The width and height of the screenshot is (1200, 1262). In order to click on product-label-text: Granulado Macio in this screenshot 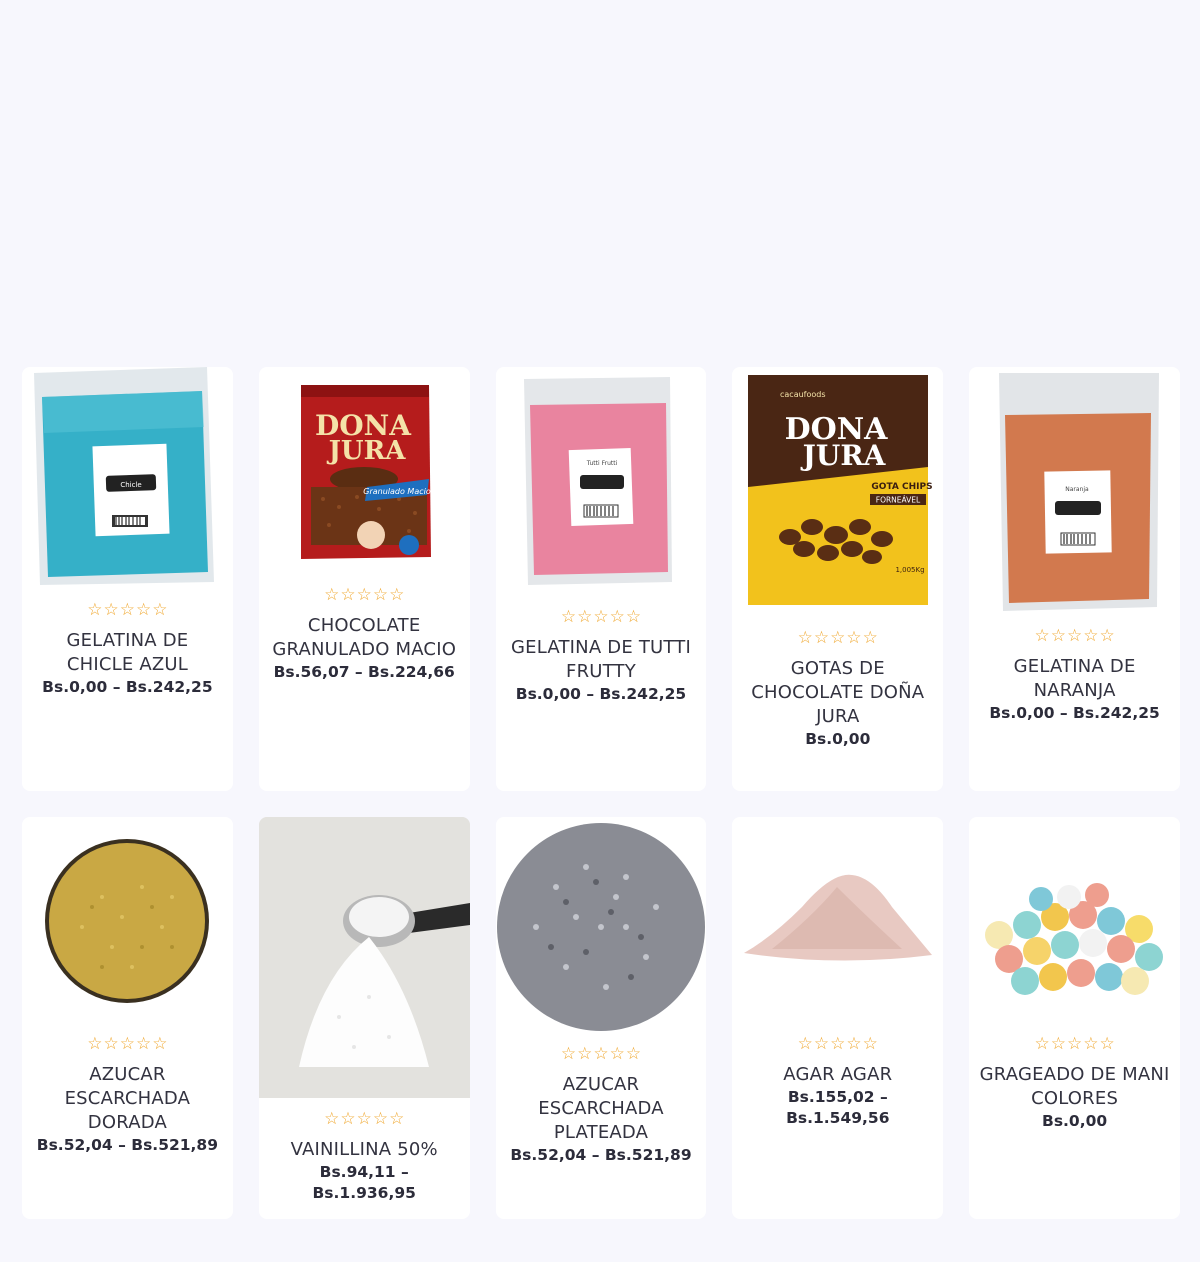, I will do `click(397, 491)`.